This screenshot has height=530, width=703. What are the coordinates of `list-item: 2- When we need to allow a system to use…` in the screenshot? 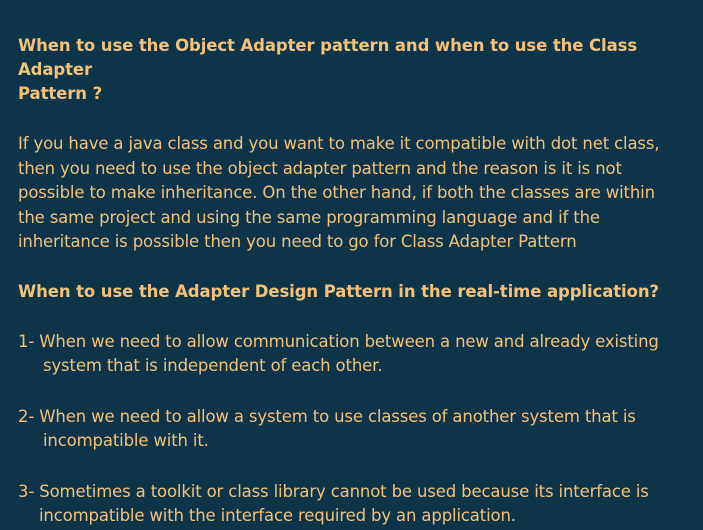 It's located at (351, 429).